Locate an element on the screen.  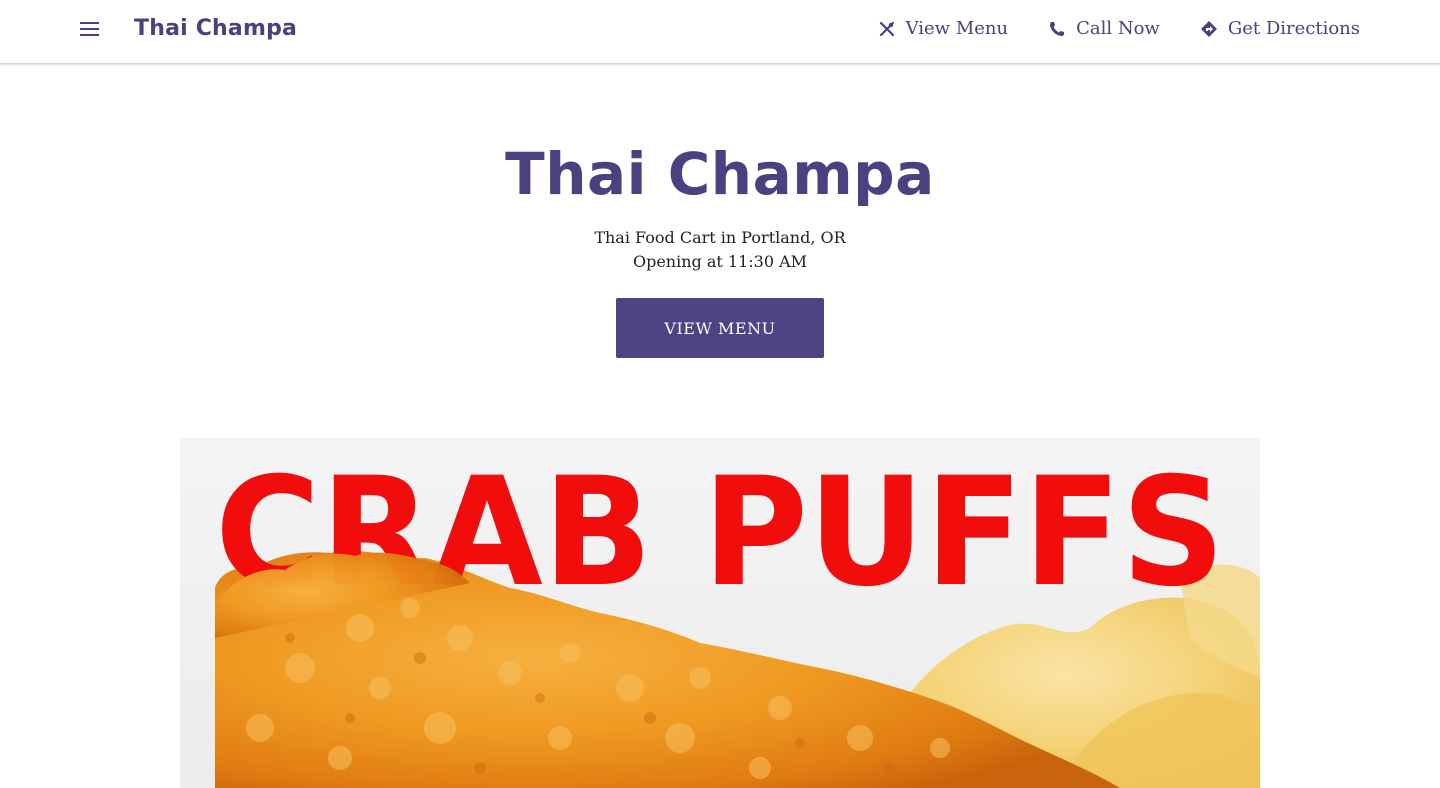
nav-actions: View Menu Call Now Get Directions is located at coordinates (1119, 28).